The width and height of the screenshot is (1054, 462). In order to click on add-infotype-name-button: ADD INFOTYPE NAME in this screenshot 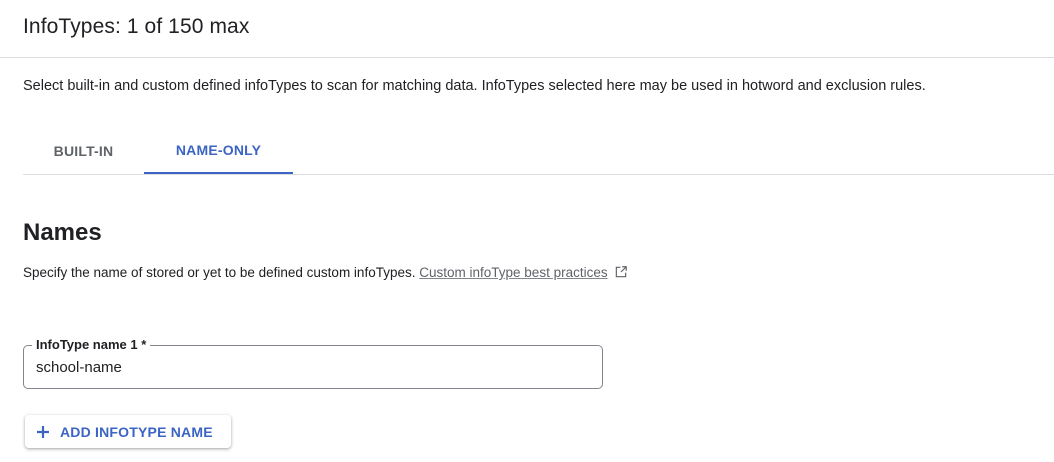, I will do `click(128, 431)`.